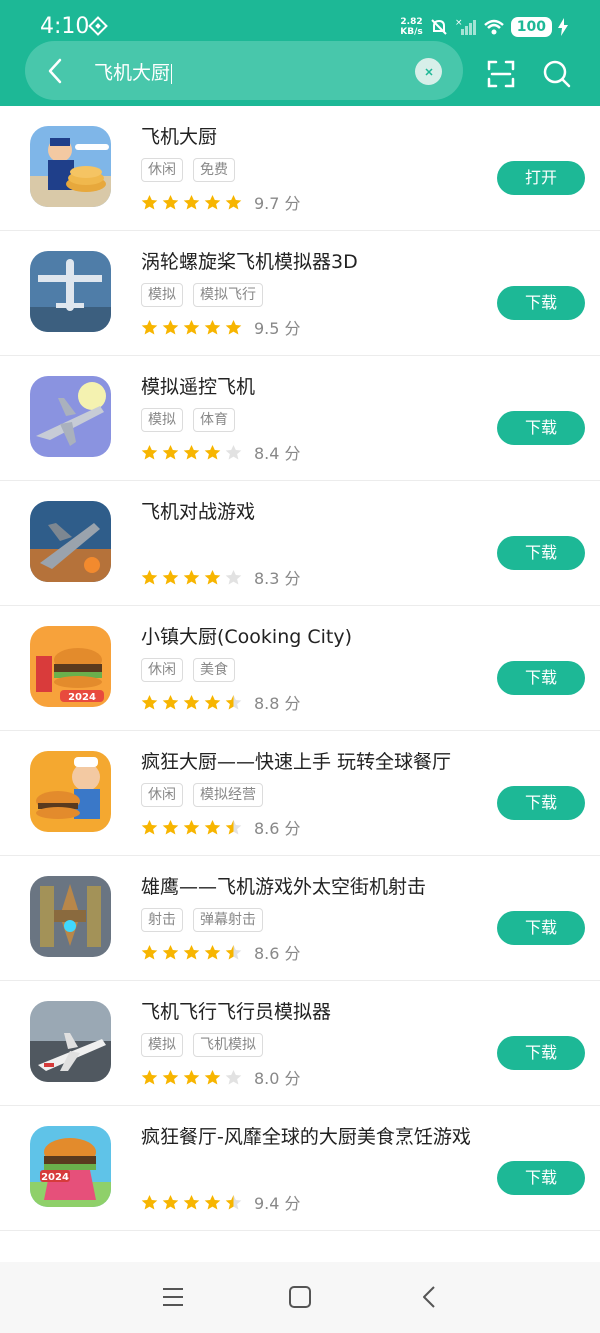 The height and width of the screenshot is (1333, 600). Describe the element at coordinates (300, 418) in the screenshot. I see `app-result-item: 模拟遥控飞机 模拟 体育 8.4 分 下载` at that location.